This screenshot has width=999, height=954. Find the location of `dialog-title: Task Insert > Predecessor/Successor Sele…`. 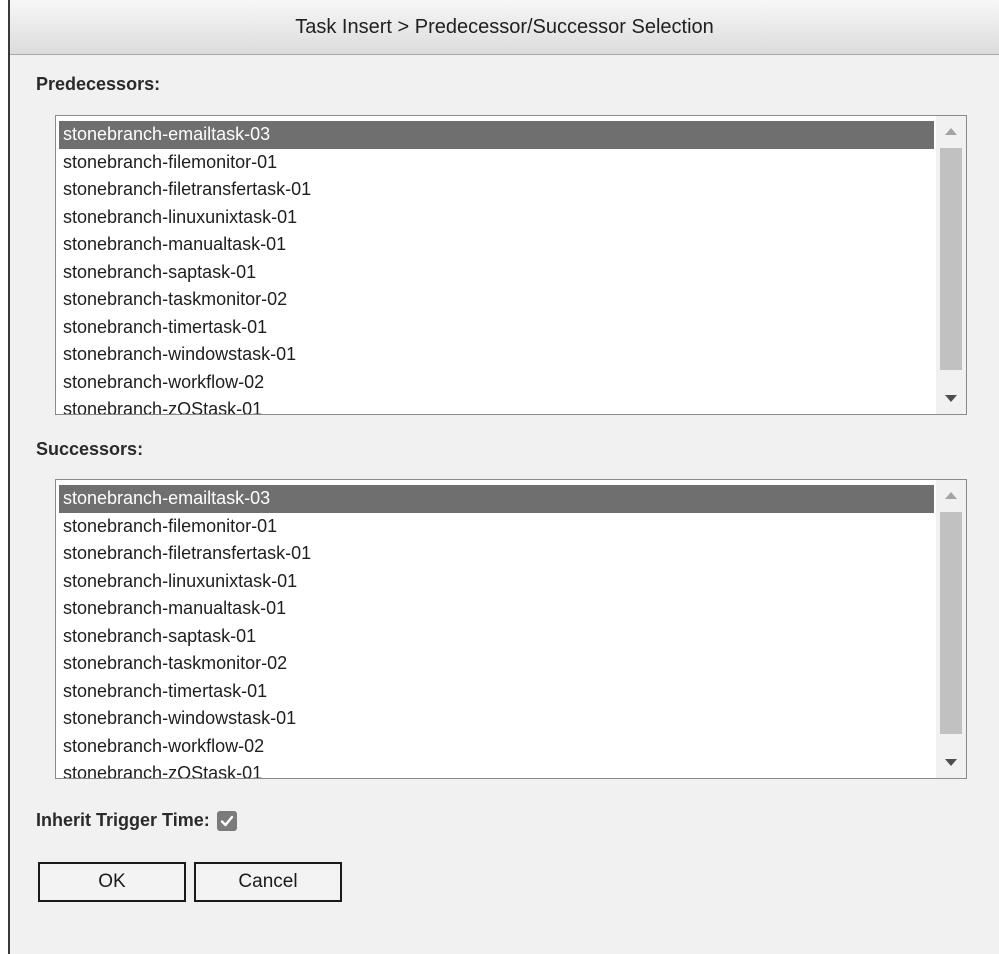

dialog-title: Task Insert > Predecessor/Successor Sele… is located at coordinates (504, 27).